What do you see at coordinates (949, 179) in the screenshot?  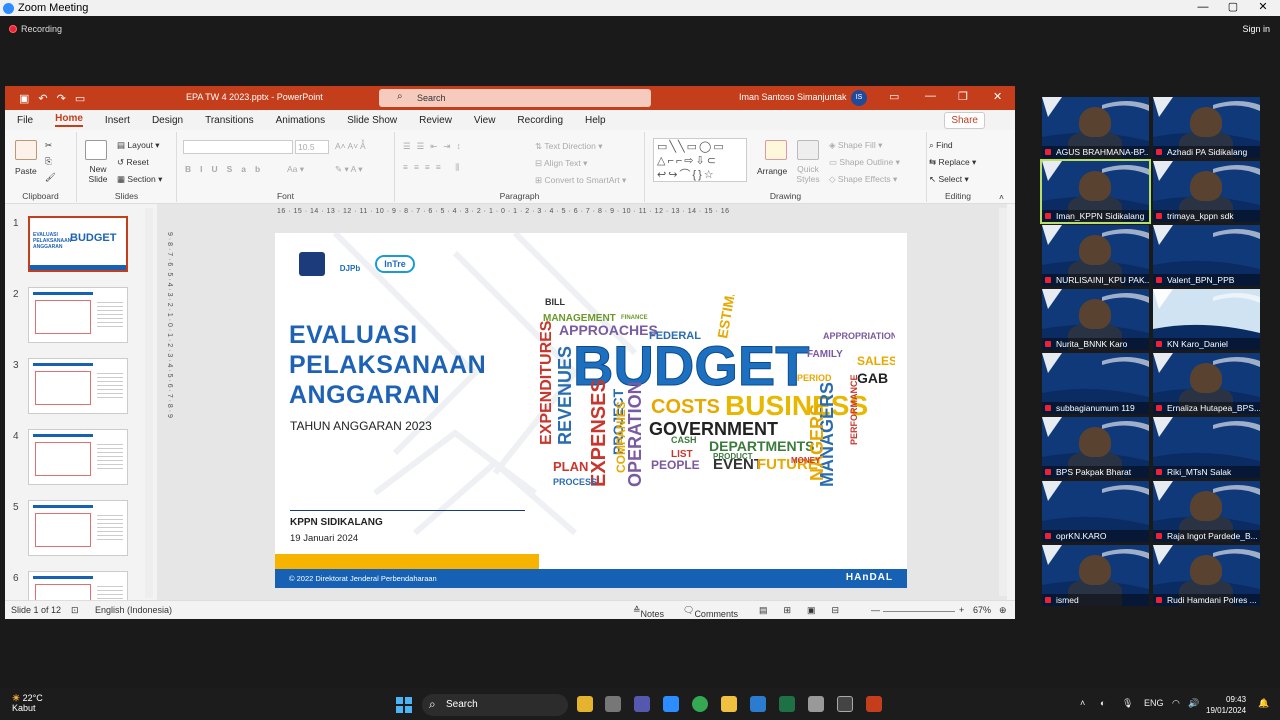 I see `select-button: ↖ Select ▾` at bounding box center [949, 179].